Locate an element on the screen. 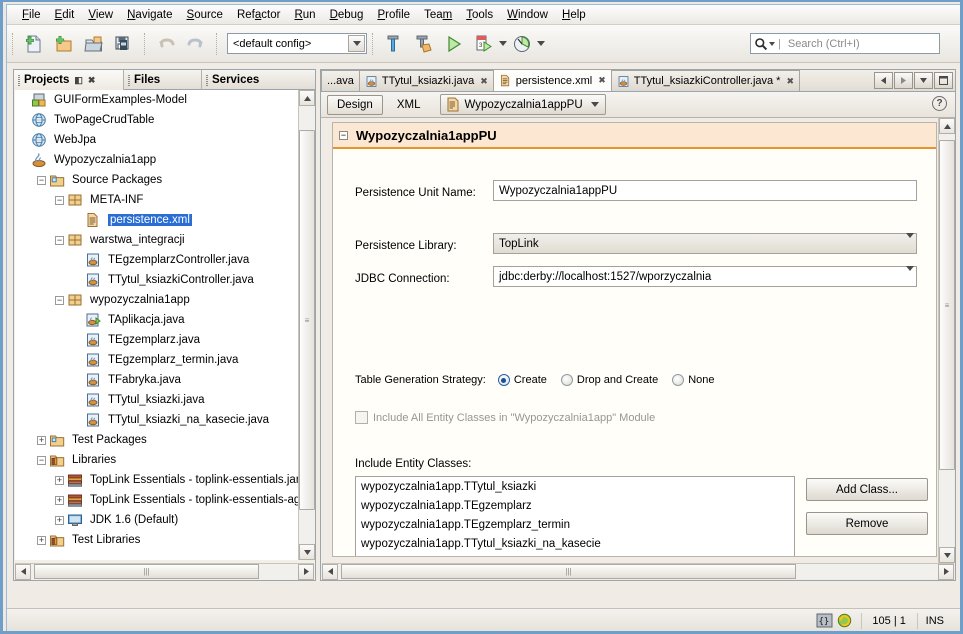 The image size is (963, 634). editor-tab: ...ava is located at coordinates (340, 80).